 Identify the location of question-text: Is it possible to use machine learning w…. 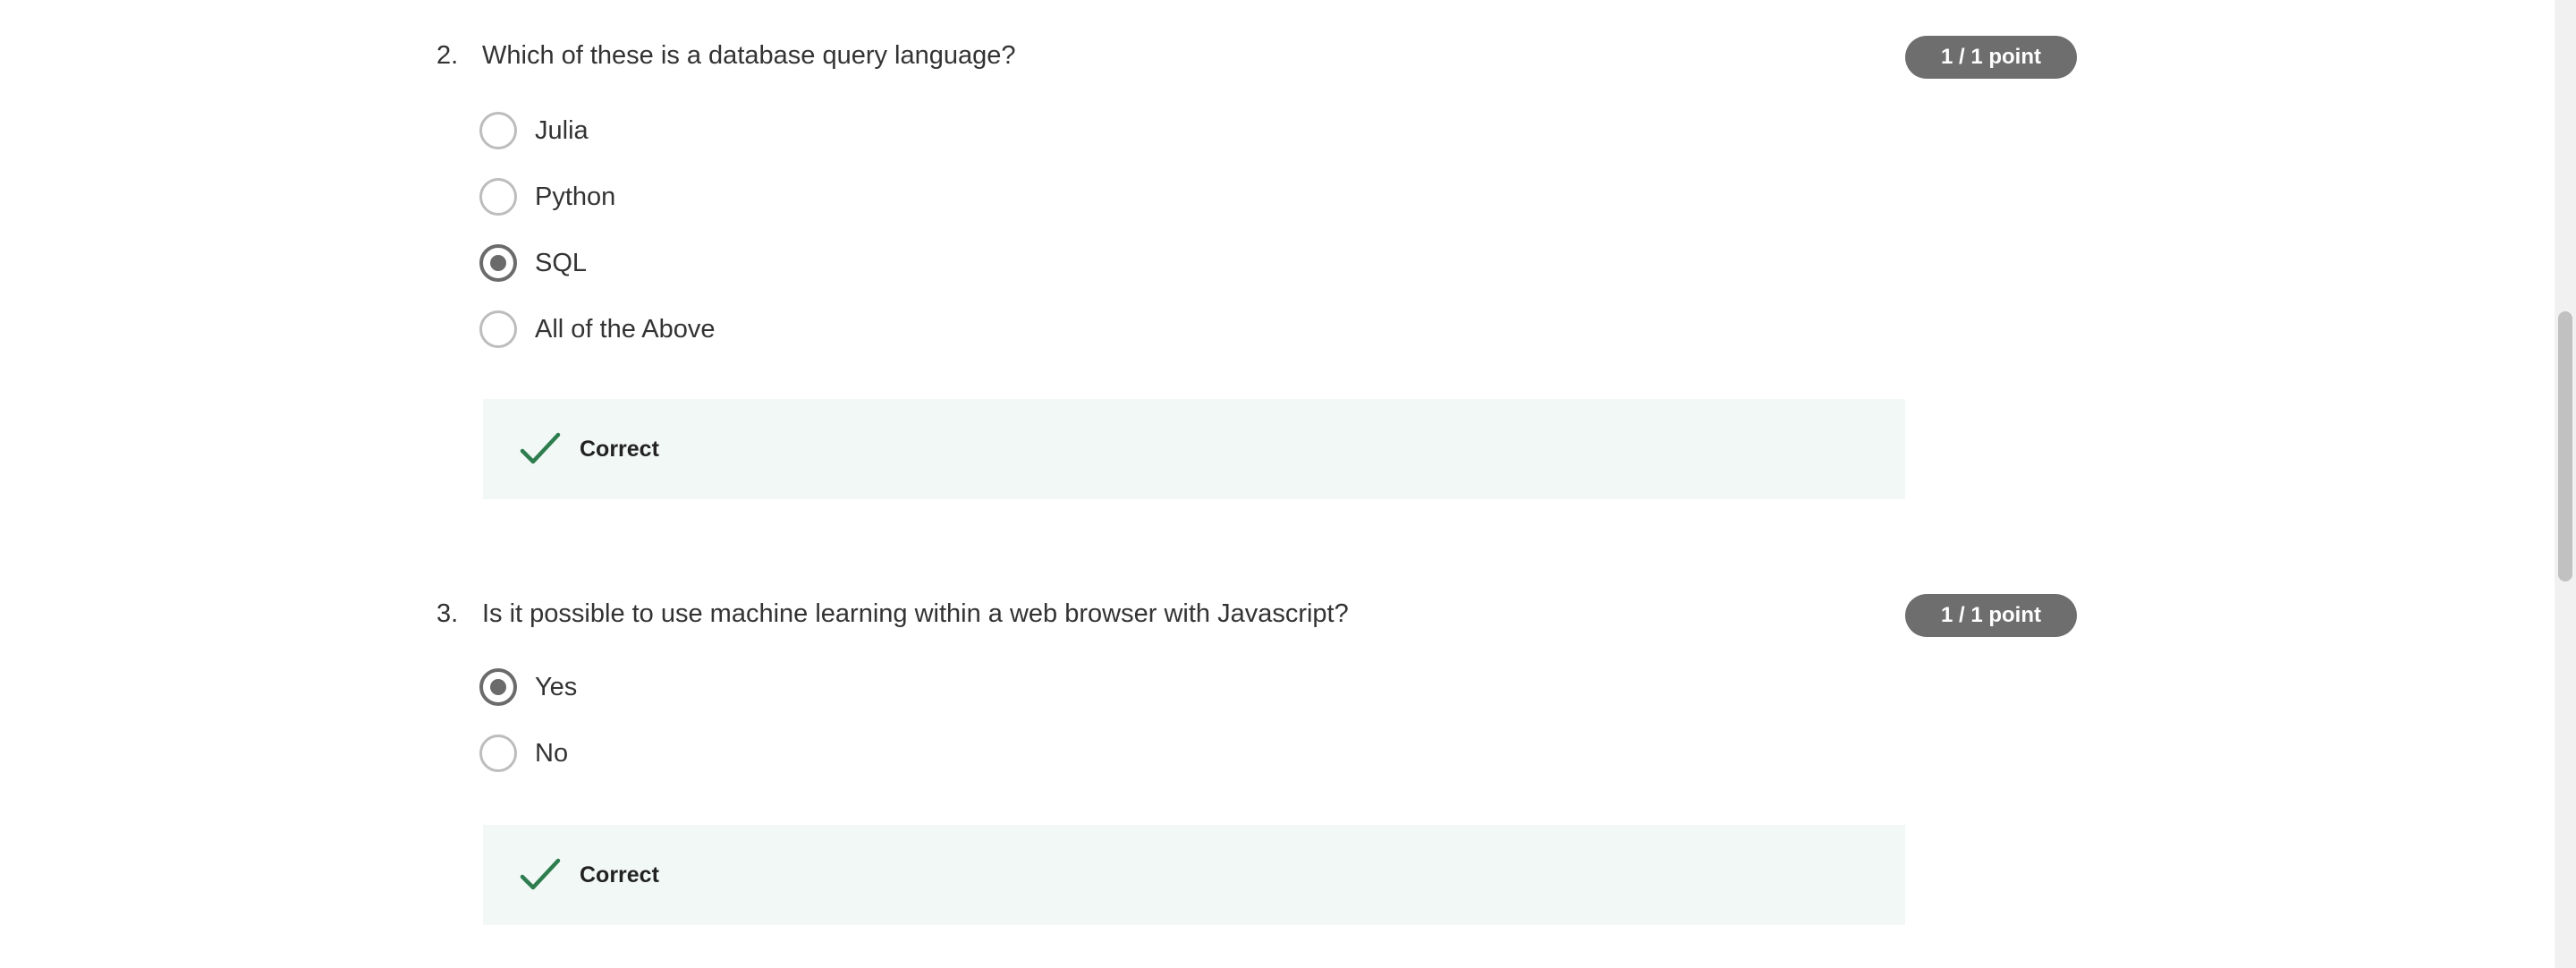
(915, 613).